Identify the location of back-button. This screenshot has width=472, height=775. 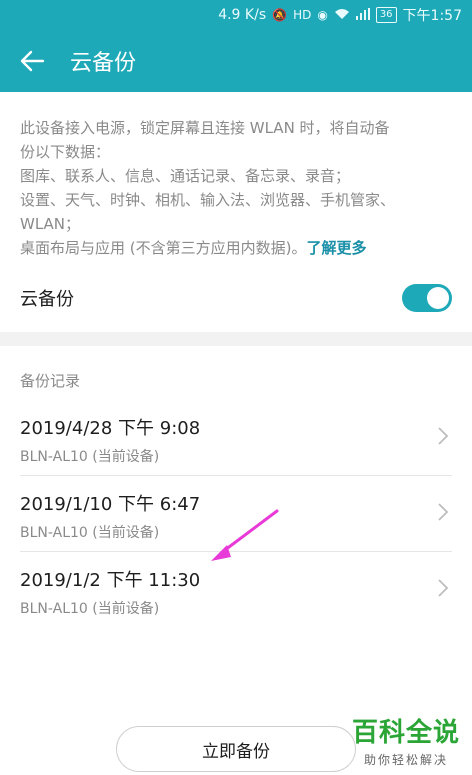
(32, 61).